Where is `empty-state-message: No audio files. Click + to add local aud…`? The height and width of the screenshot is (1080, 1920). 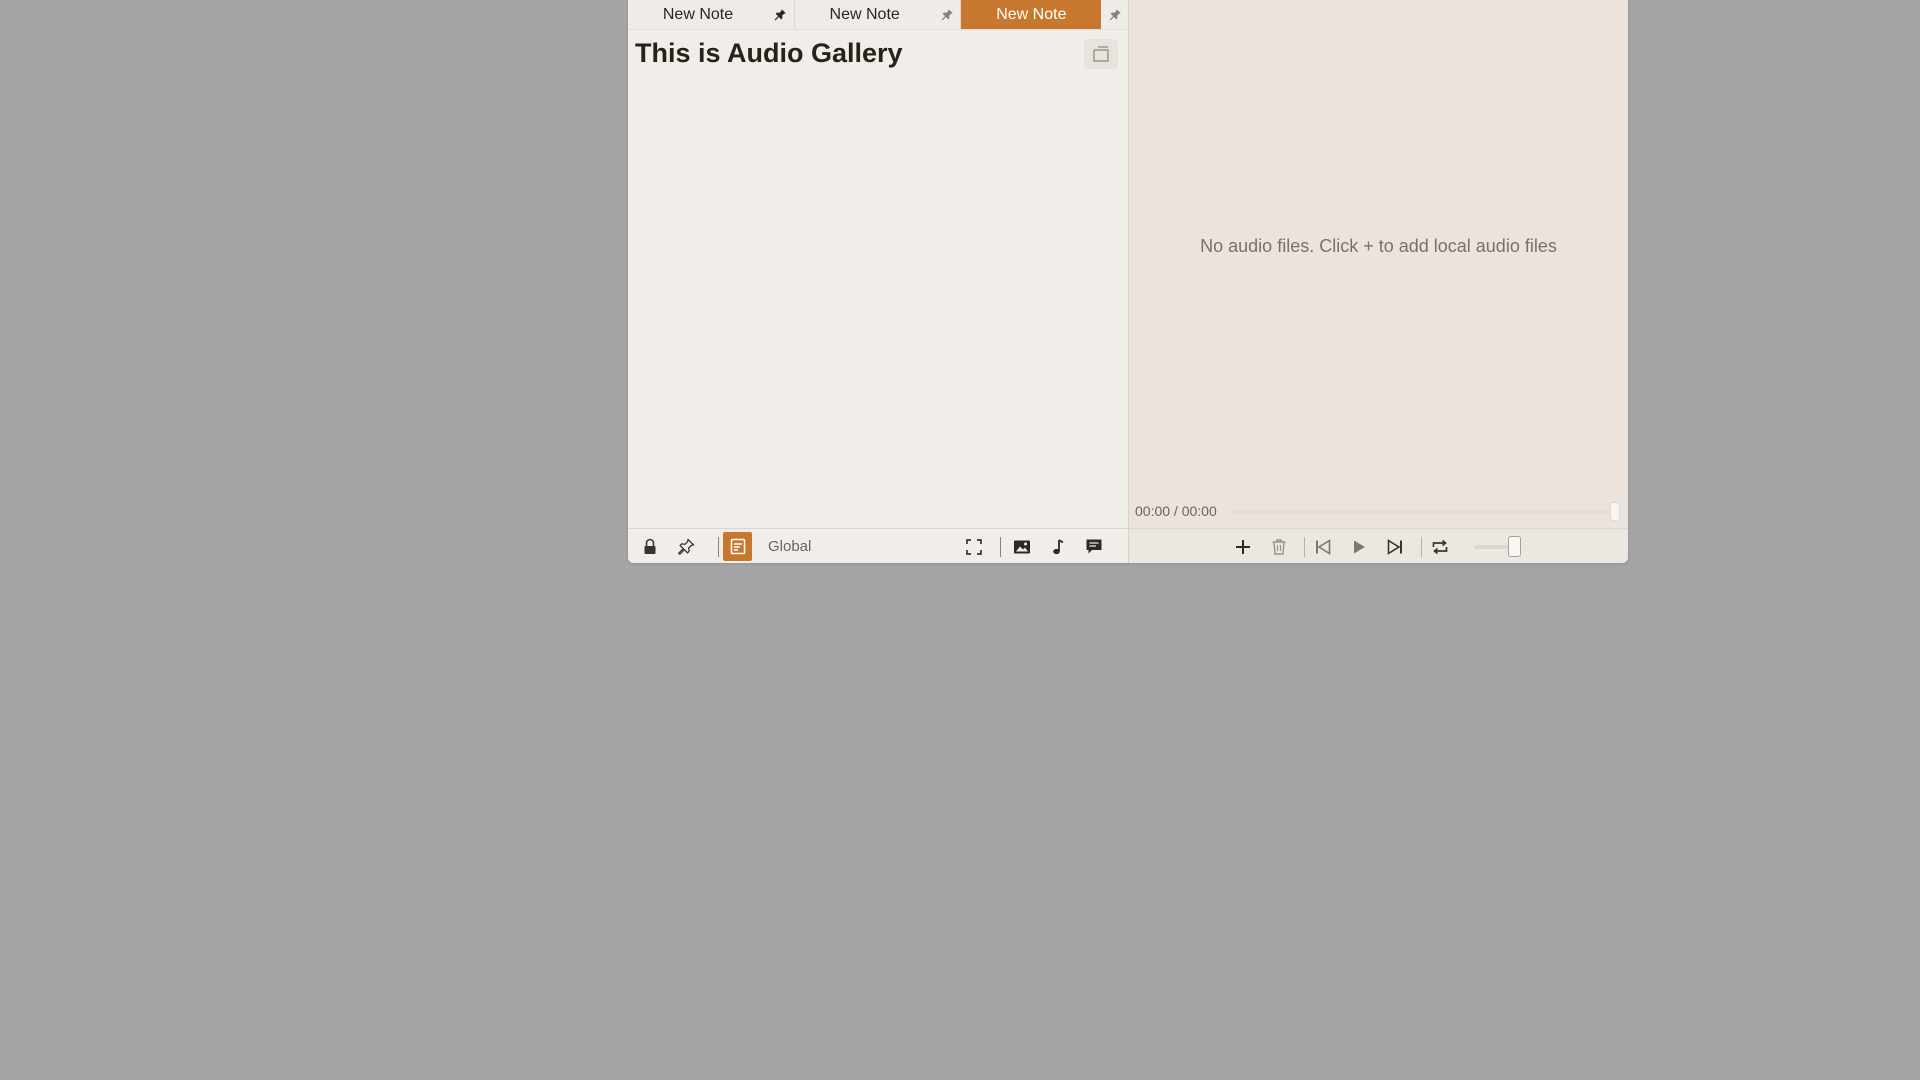 empty-state-message: No audio files. Click + to add local aud… is located at coordinates (1378, 246).